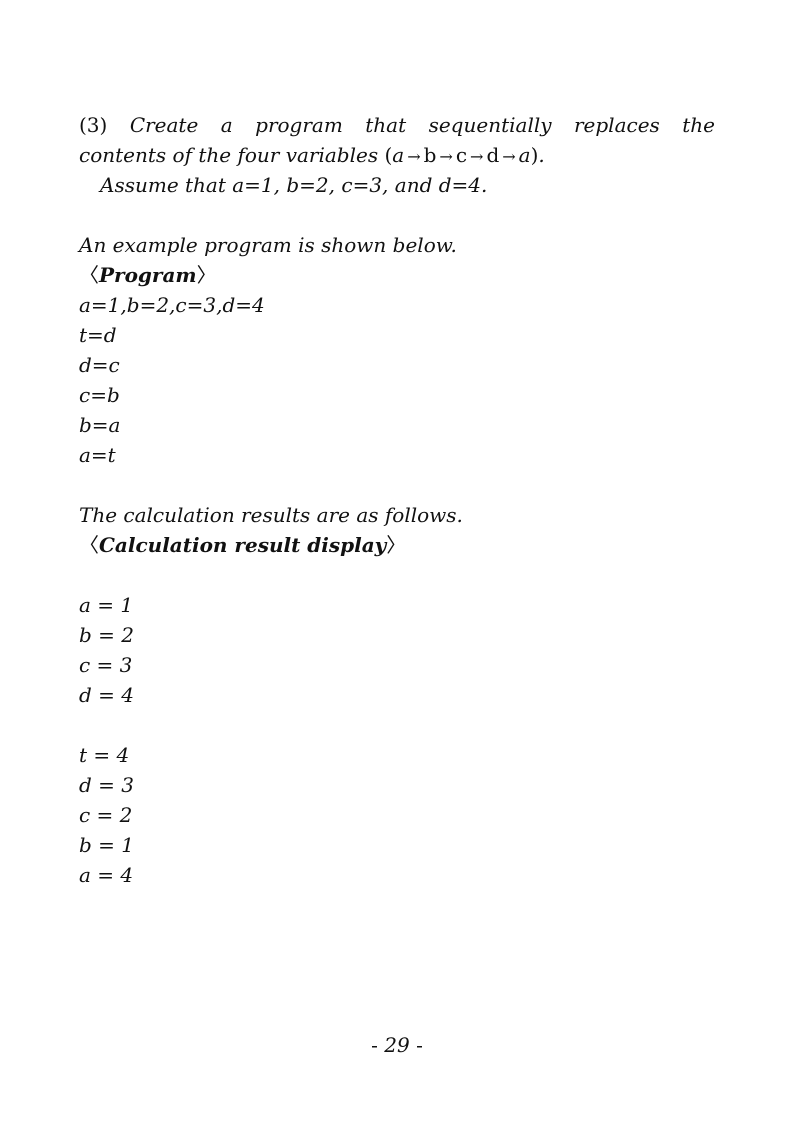  What do you see at coordinates (106, 875) in the screenshot?
I see `result-line: a = 4` at bounding box center [106, 875].